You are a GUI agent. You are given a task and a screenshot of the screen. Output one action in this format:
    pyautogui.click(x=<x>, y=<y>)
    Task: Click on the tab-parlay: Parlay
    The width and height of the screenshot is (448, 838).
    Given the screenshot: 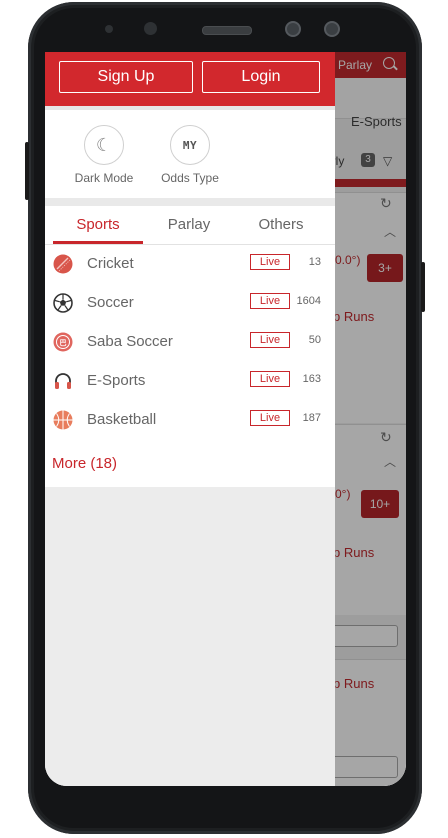 What is the action you would take?
    pyautogui.click(x=189, y=225)
    